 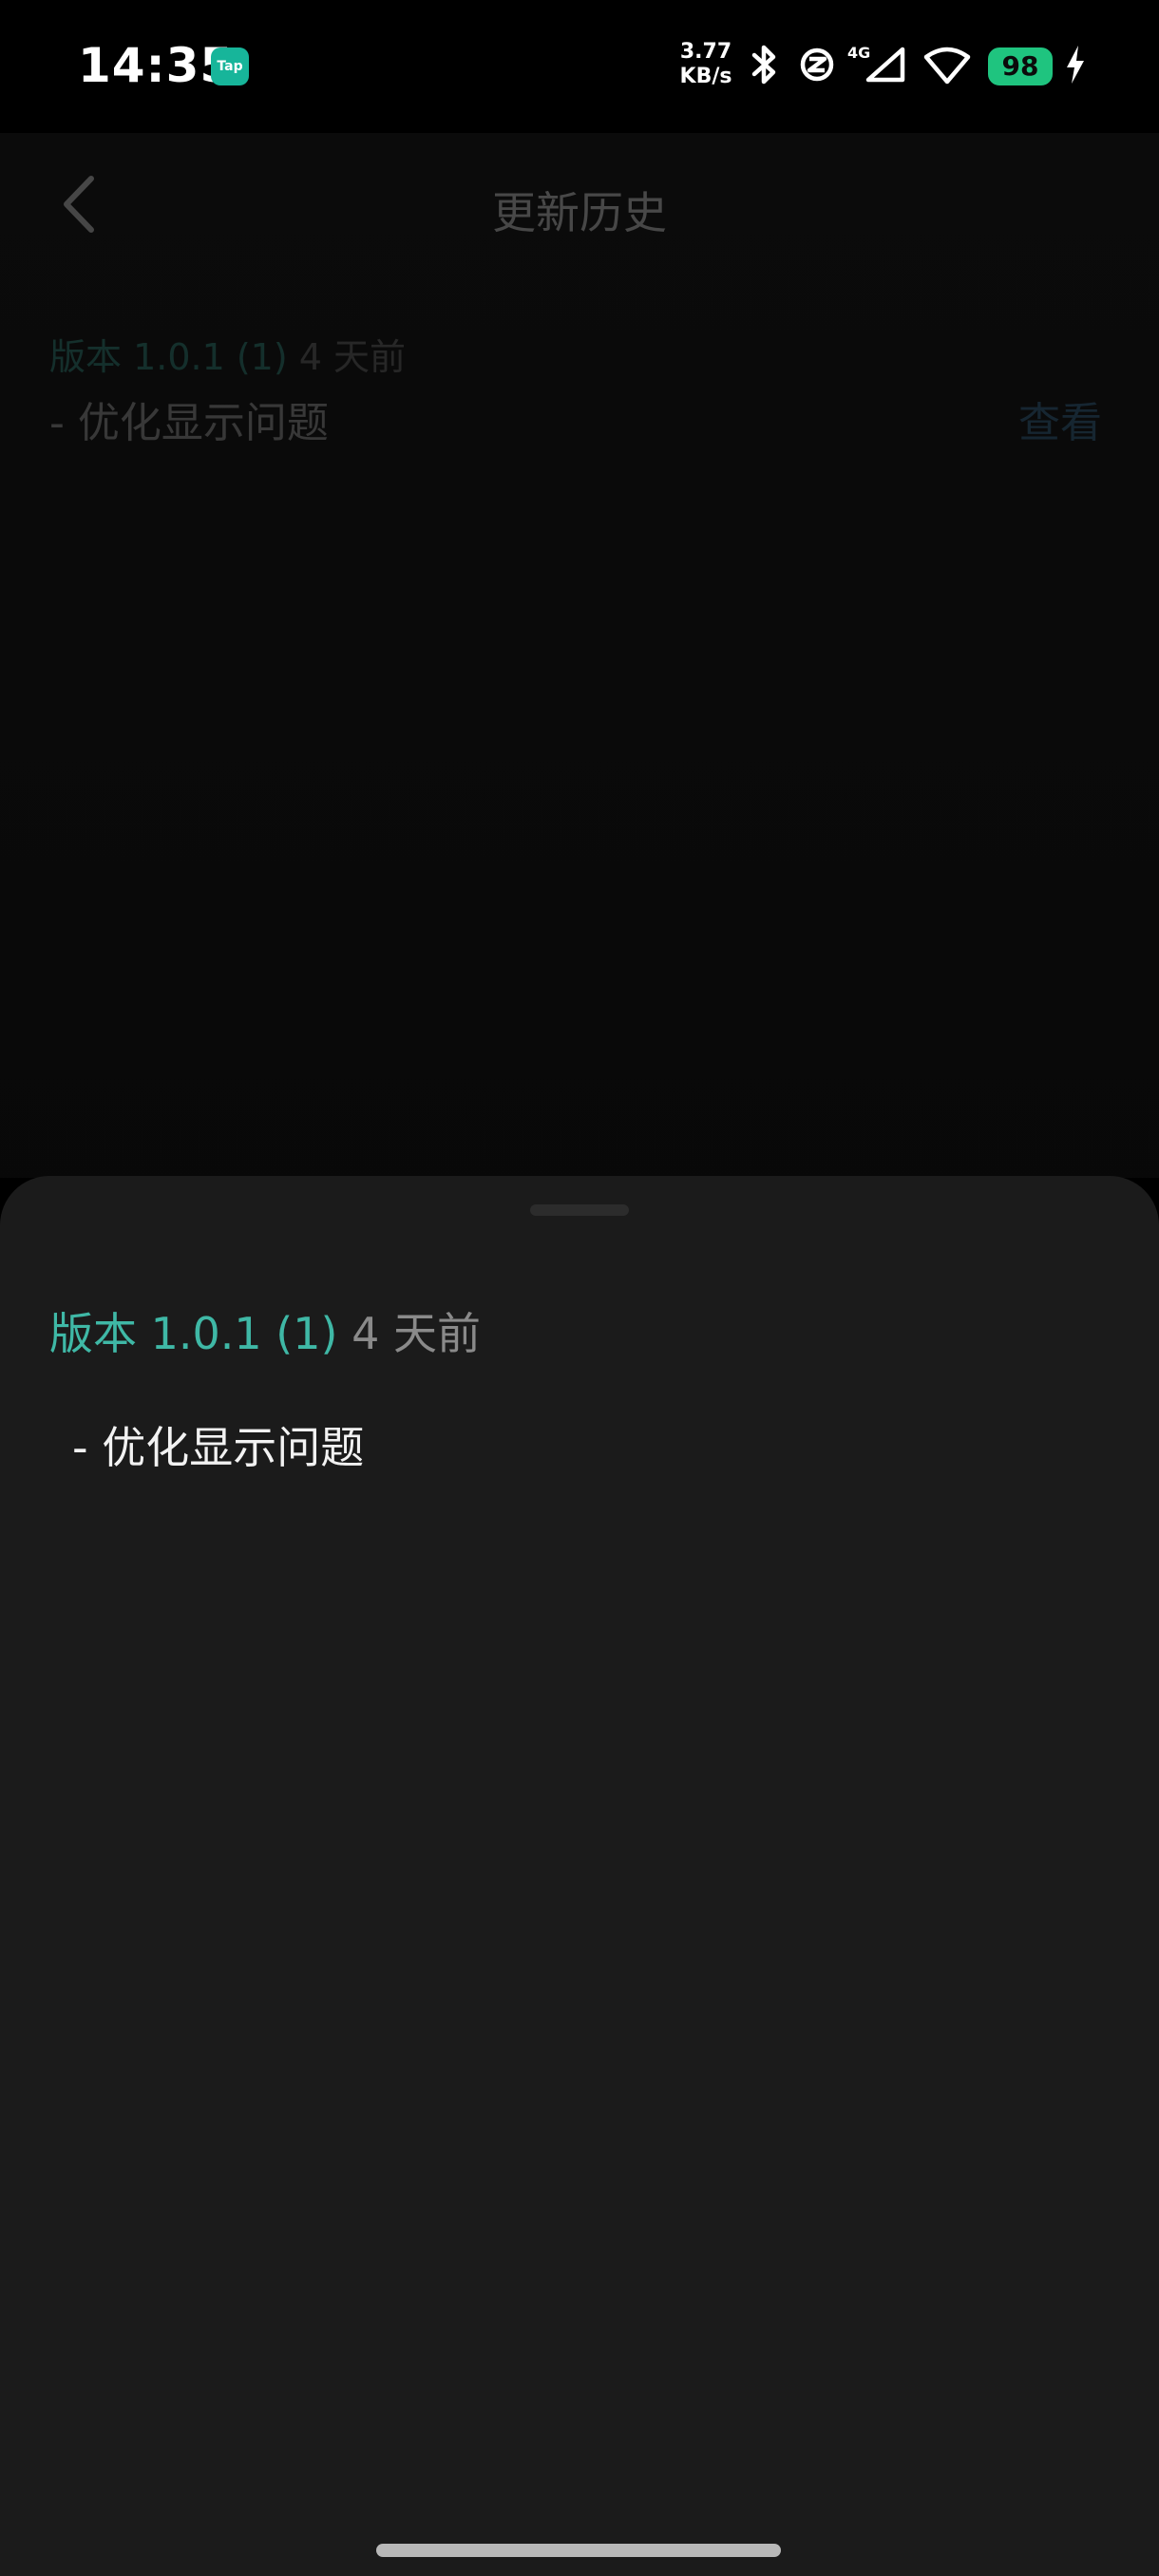 I want to click on sheet-version-label: 版本 1.0.1 (1), so click(x=193, y=1333).